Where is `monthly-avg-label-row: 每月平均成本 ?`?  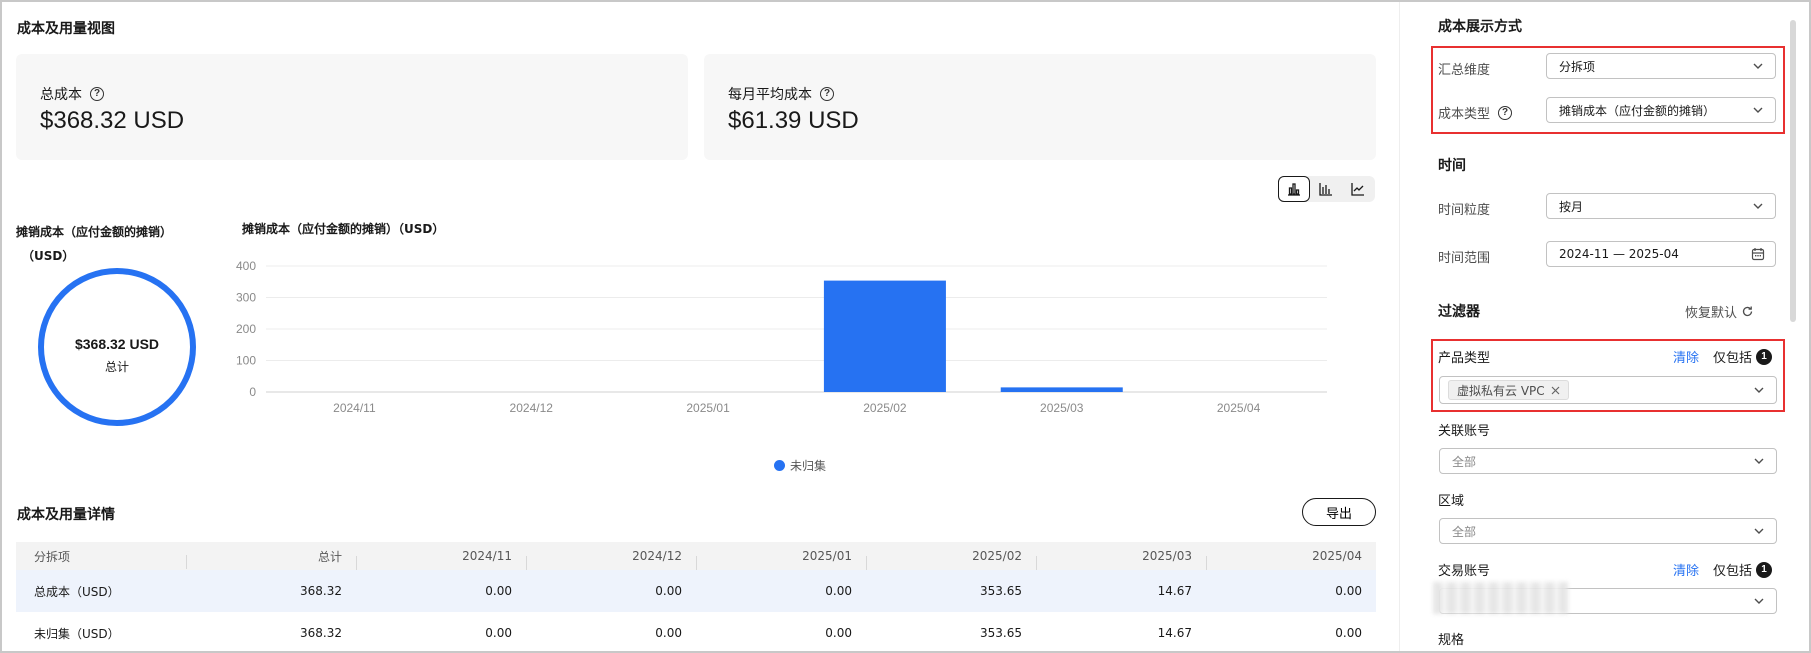
monthly-avg-label-row: 每月平均成本 ? is located at coordinates (781, 94).